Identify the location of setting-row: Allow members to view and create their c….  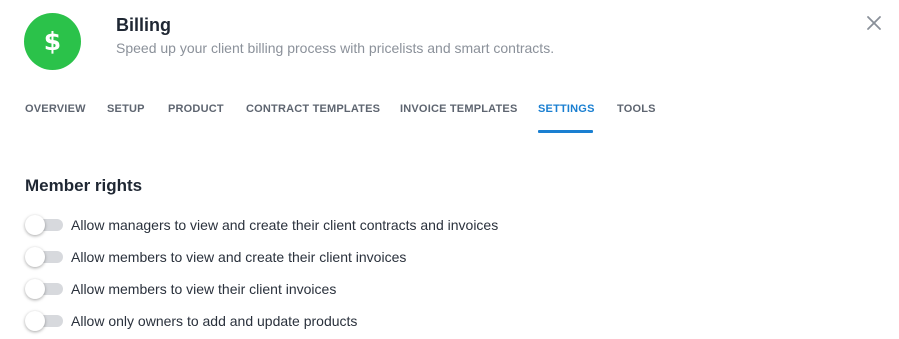
(215, 257).